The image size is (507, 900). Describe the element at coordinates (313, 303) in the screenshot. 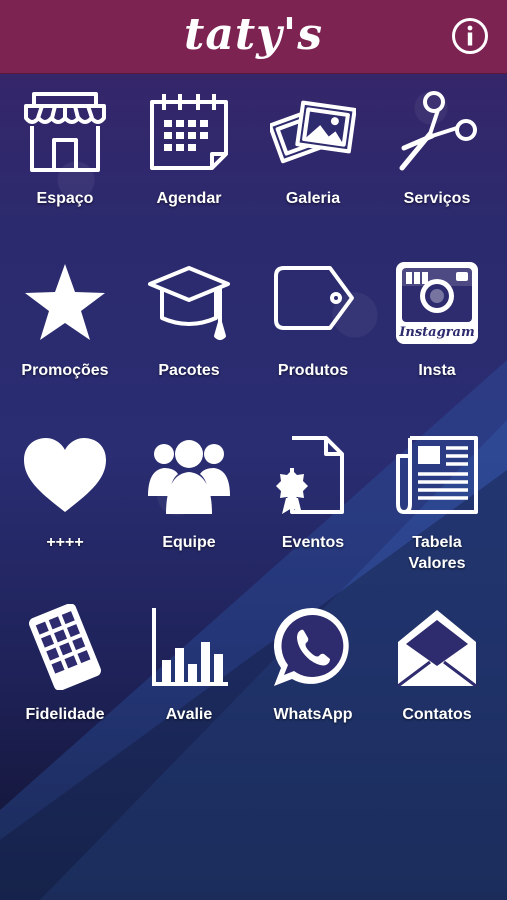

I see `price-tag-icon` at that location.